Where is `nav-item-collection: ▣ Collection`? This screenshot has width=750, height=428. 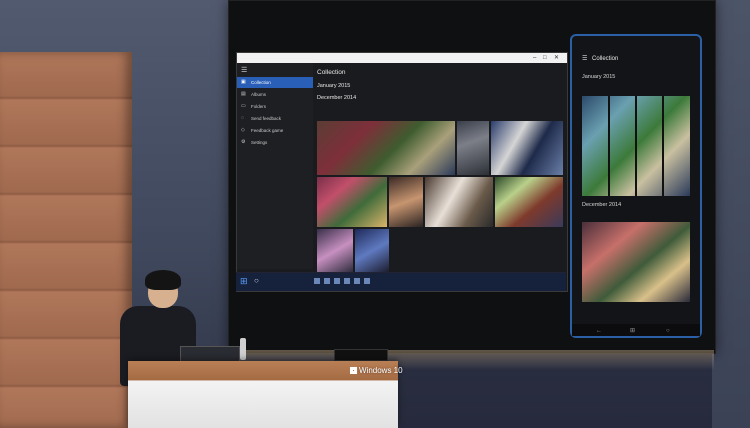
nav-item-collection: ▣ Collection is located at coordinates (275, 82).